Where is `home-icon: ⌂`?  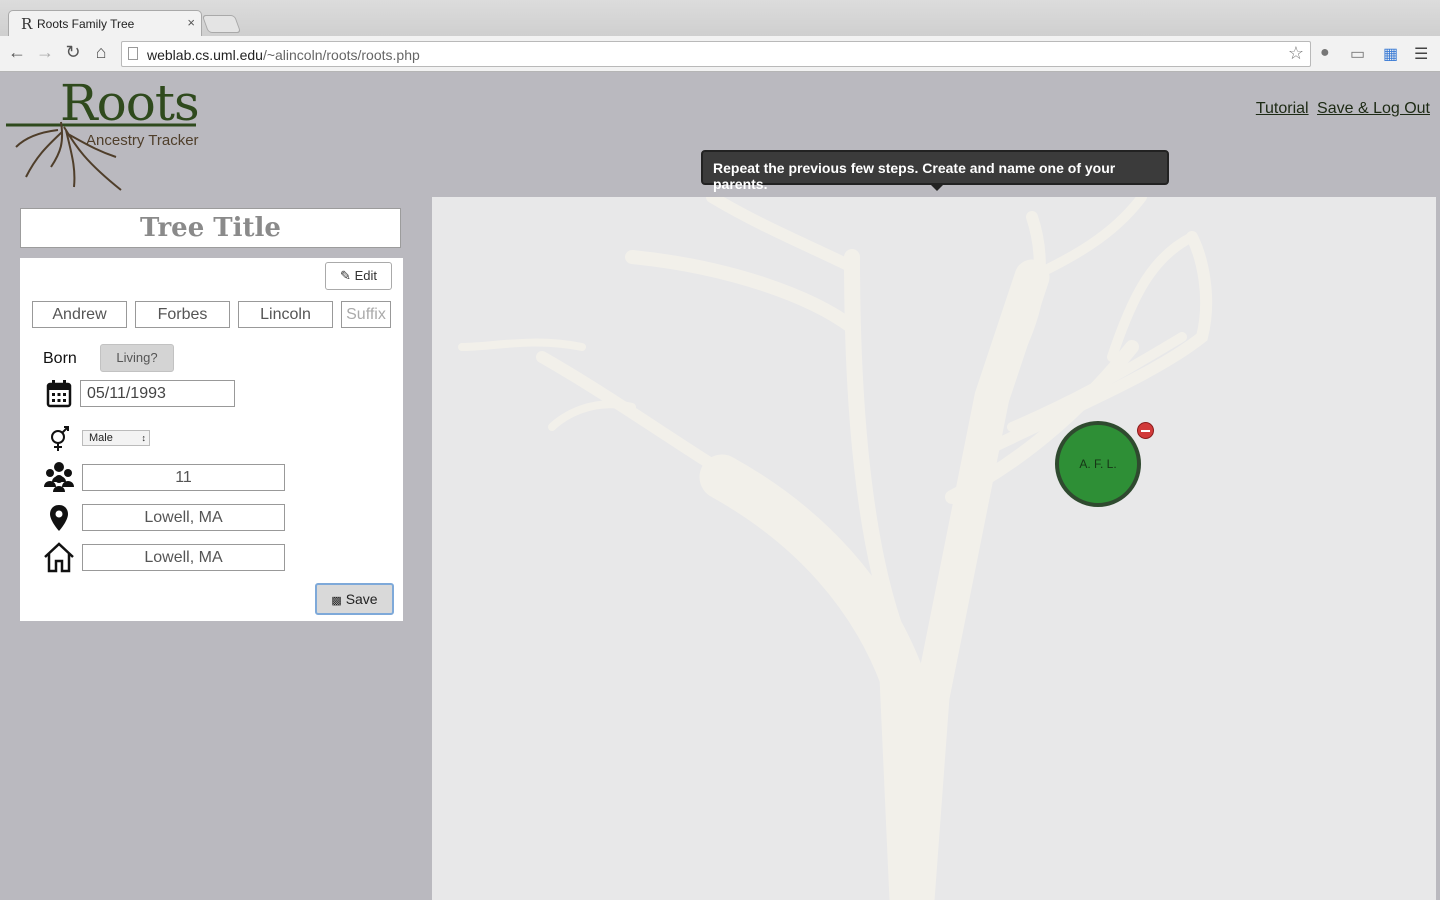 home-icon: ⌂ is located at coordinates (101, 52).